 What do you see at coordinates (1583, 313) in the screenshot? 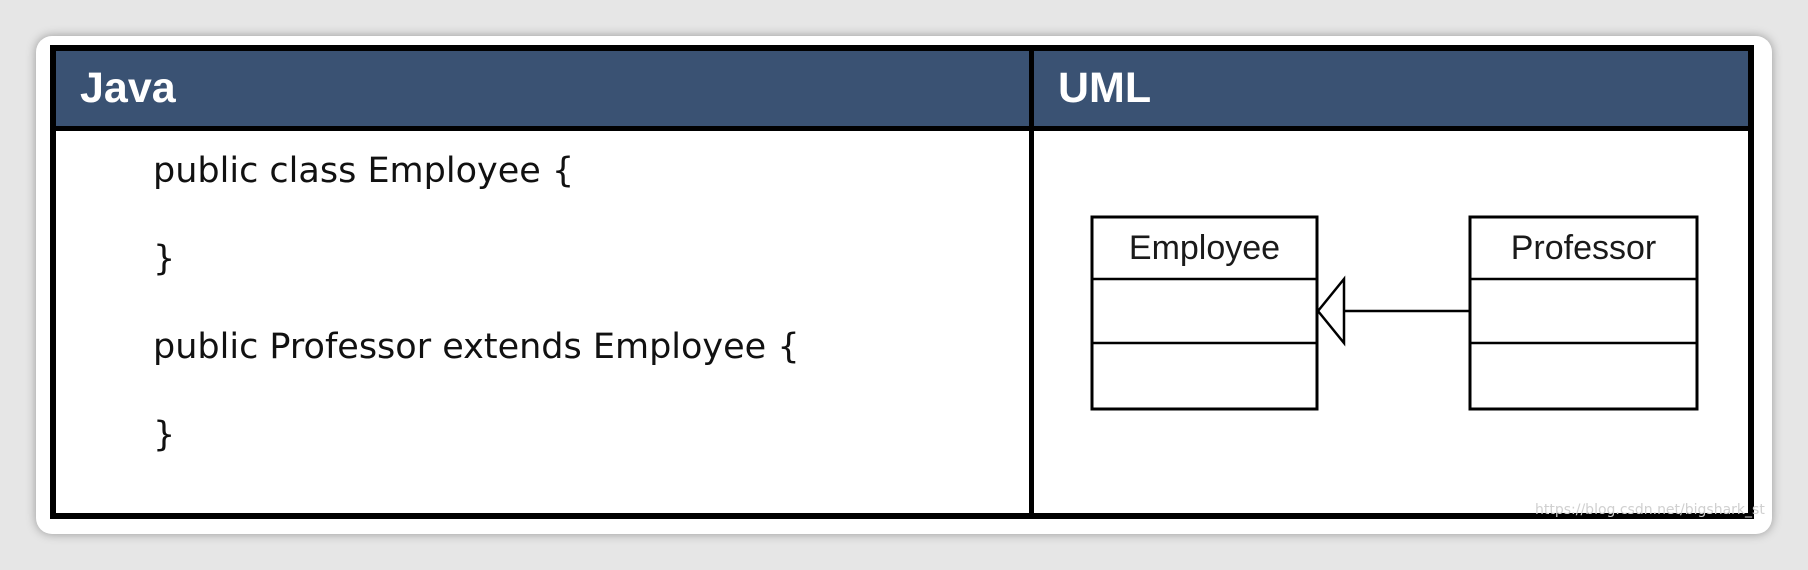
I see `uml-class-professor: Professor` at bounding box center [1583, 313].